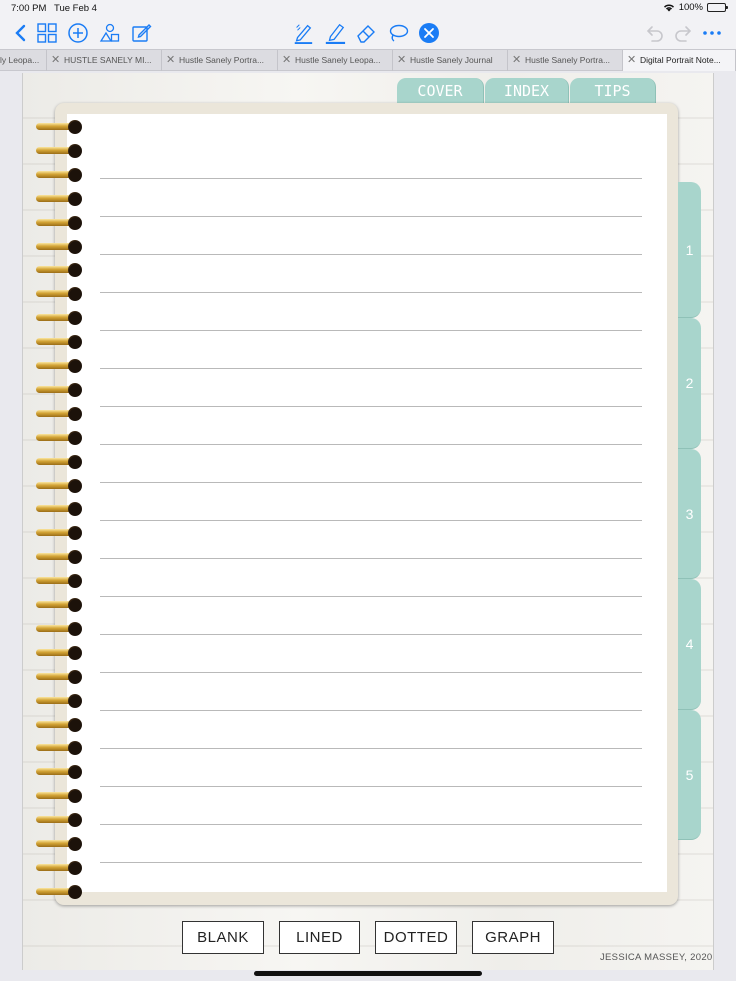 This screenshot has height=981, width=736. I want to click on section-tab-5: 5, so click(689, 775).